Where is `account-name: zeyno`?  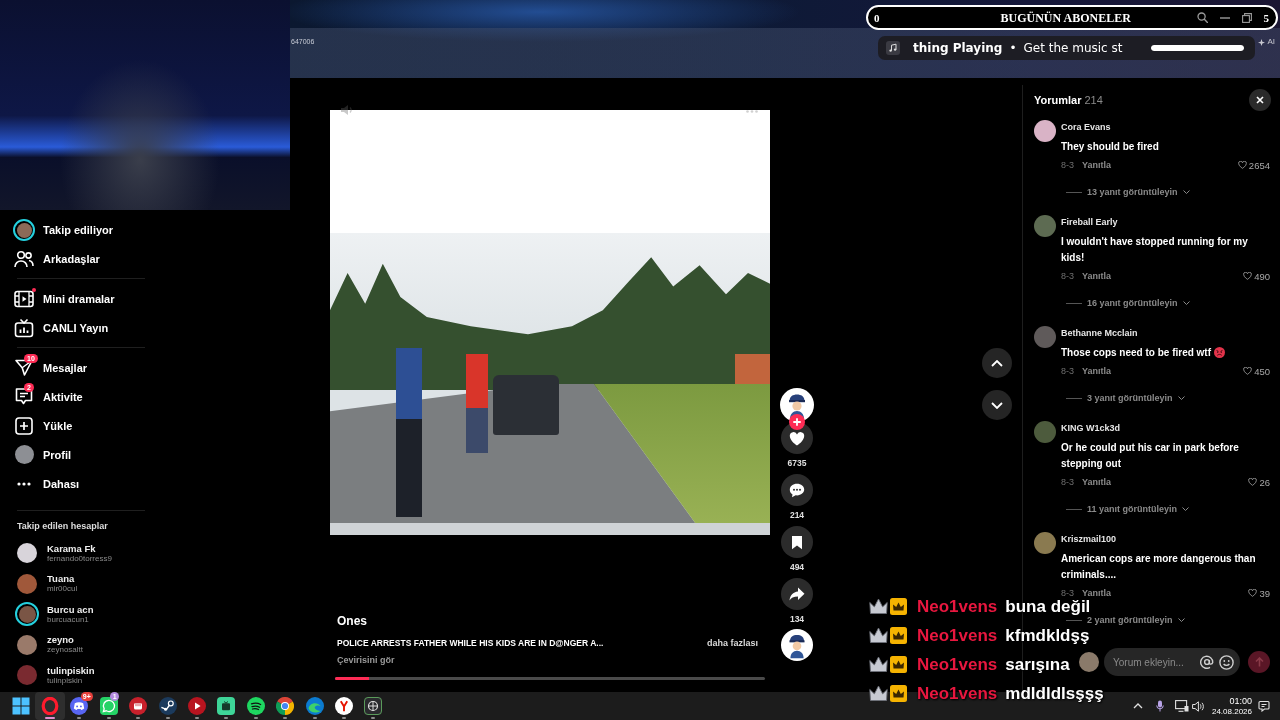 account-name: zeyno is located at coordinates (60, 640).